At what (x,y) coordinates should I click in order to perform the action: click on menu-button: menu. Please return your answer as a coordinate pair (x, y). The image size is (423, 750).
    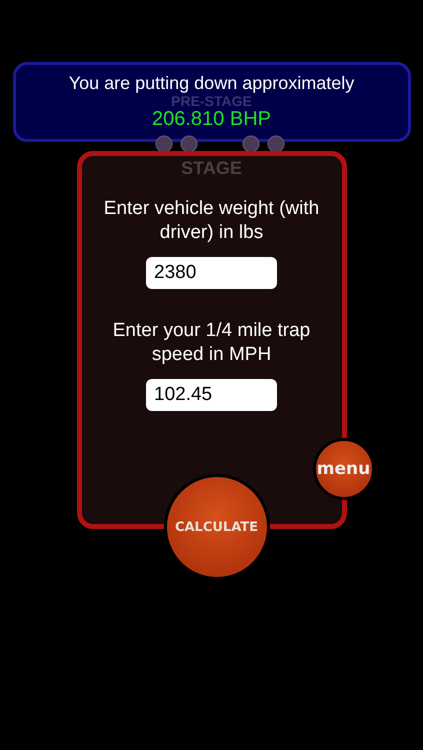
    Looking at the image, I should click on (343, 469).